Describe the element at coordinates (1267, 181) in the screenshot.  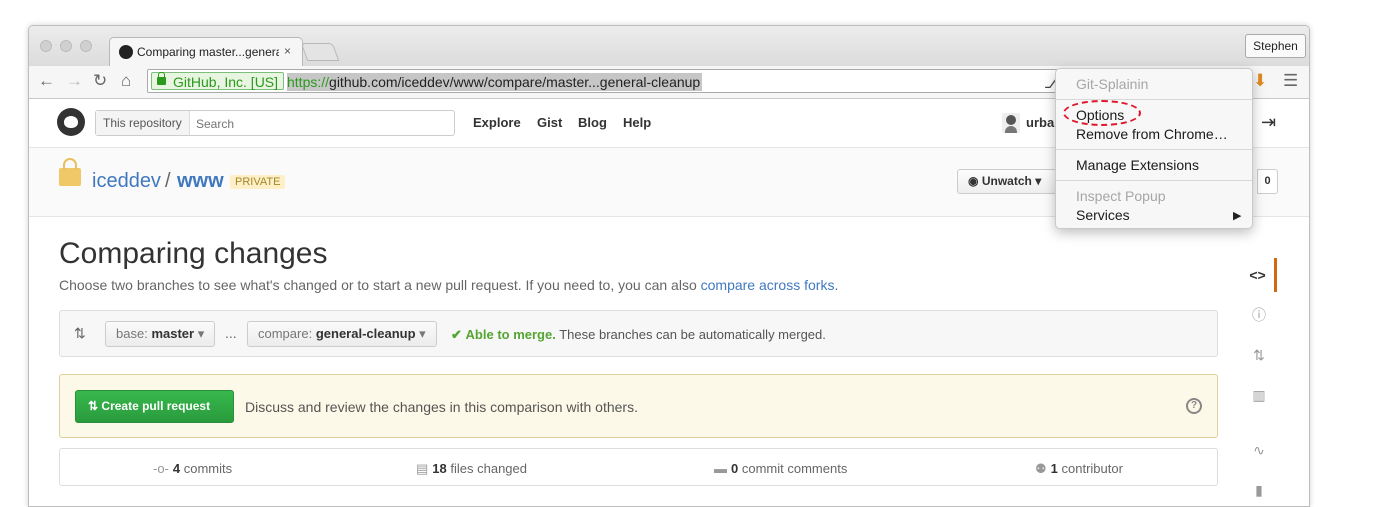
I see `fork-count: 0` at that location.